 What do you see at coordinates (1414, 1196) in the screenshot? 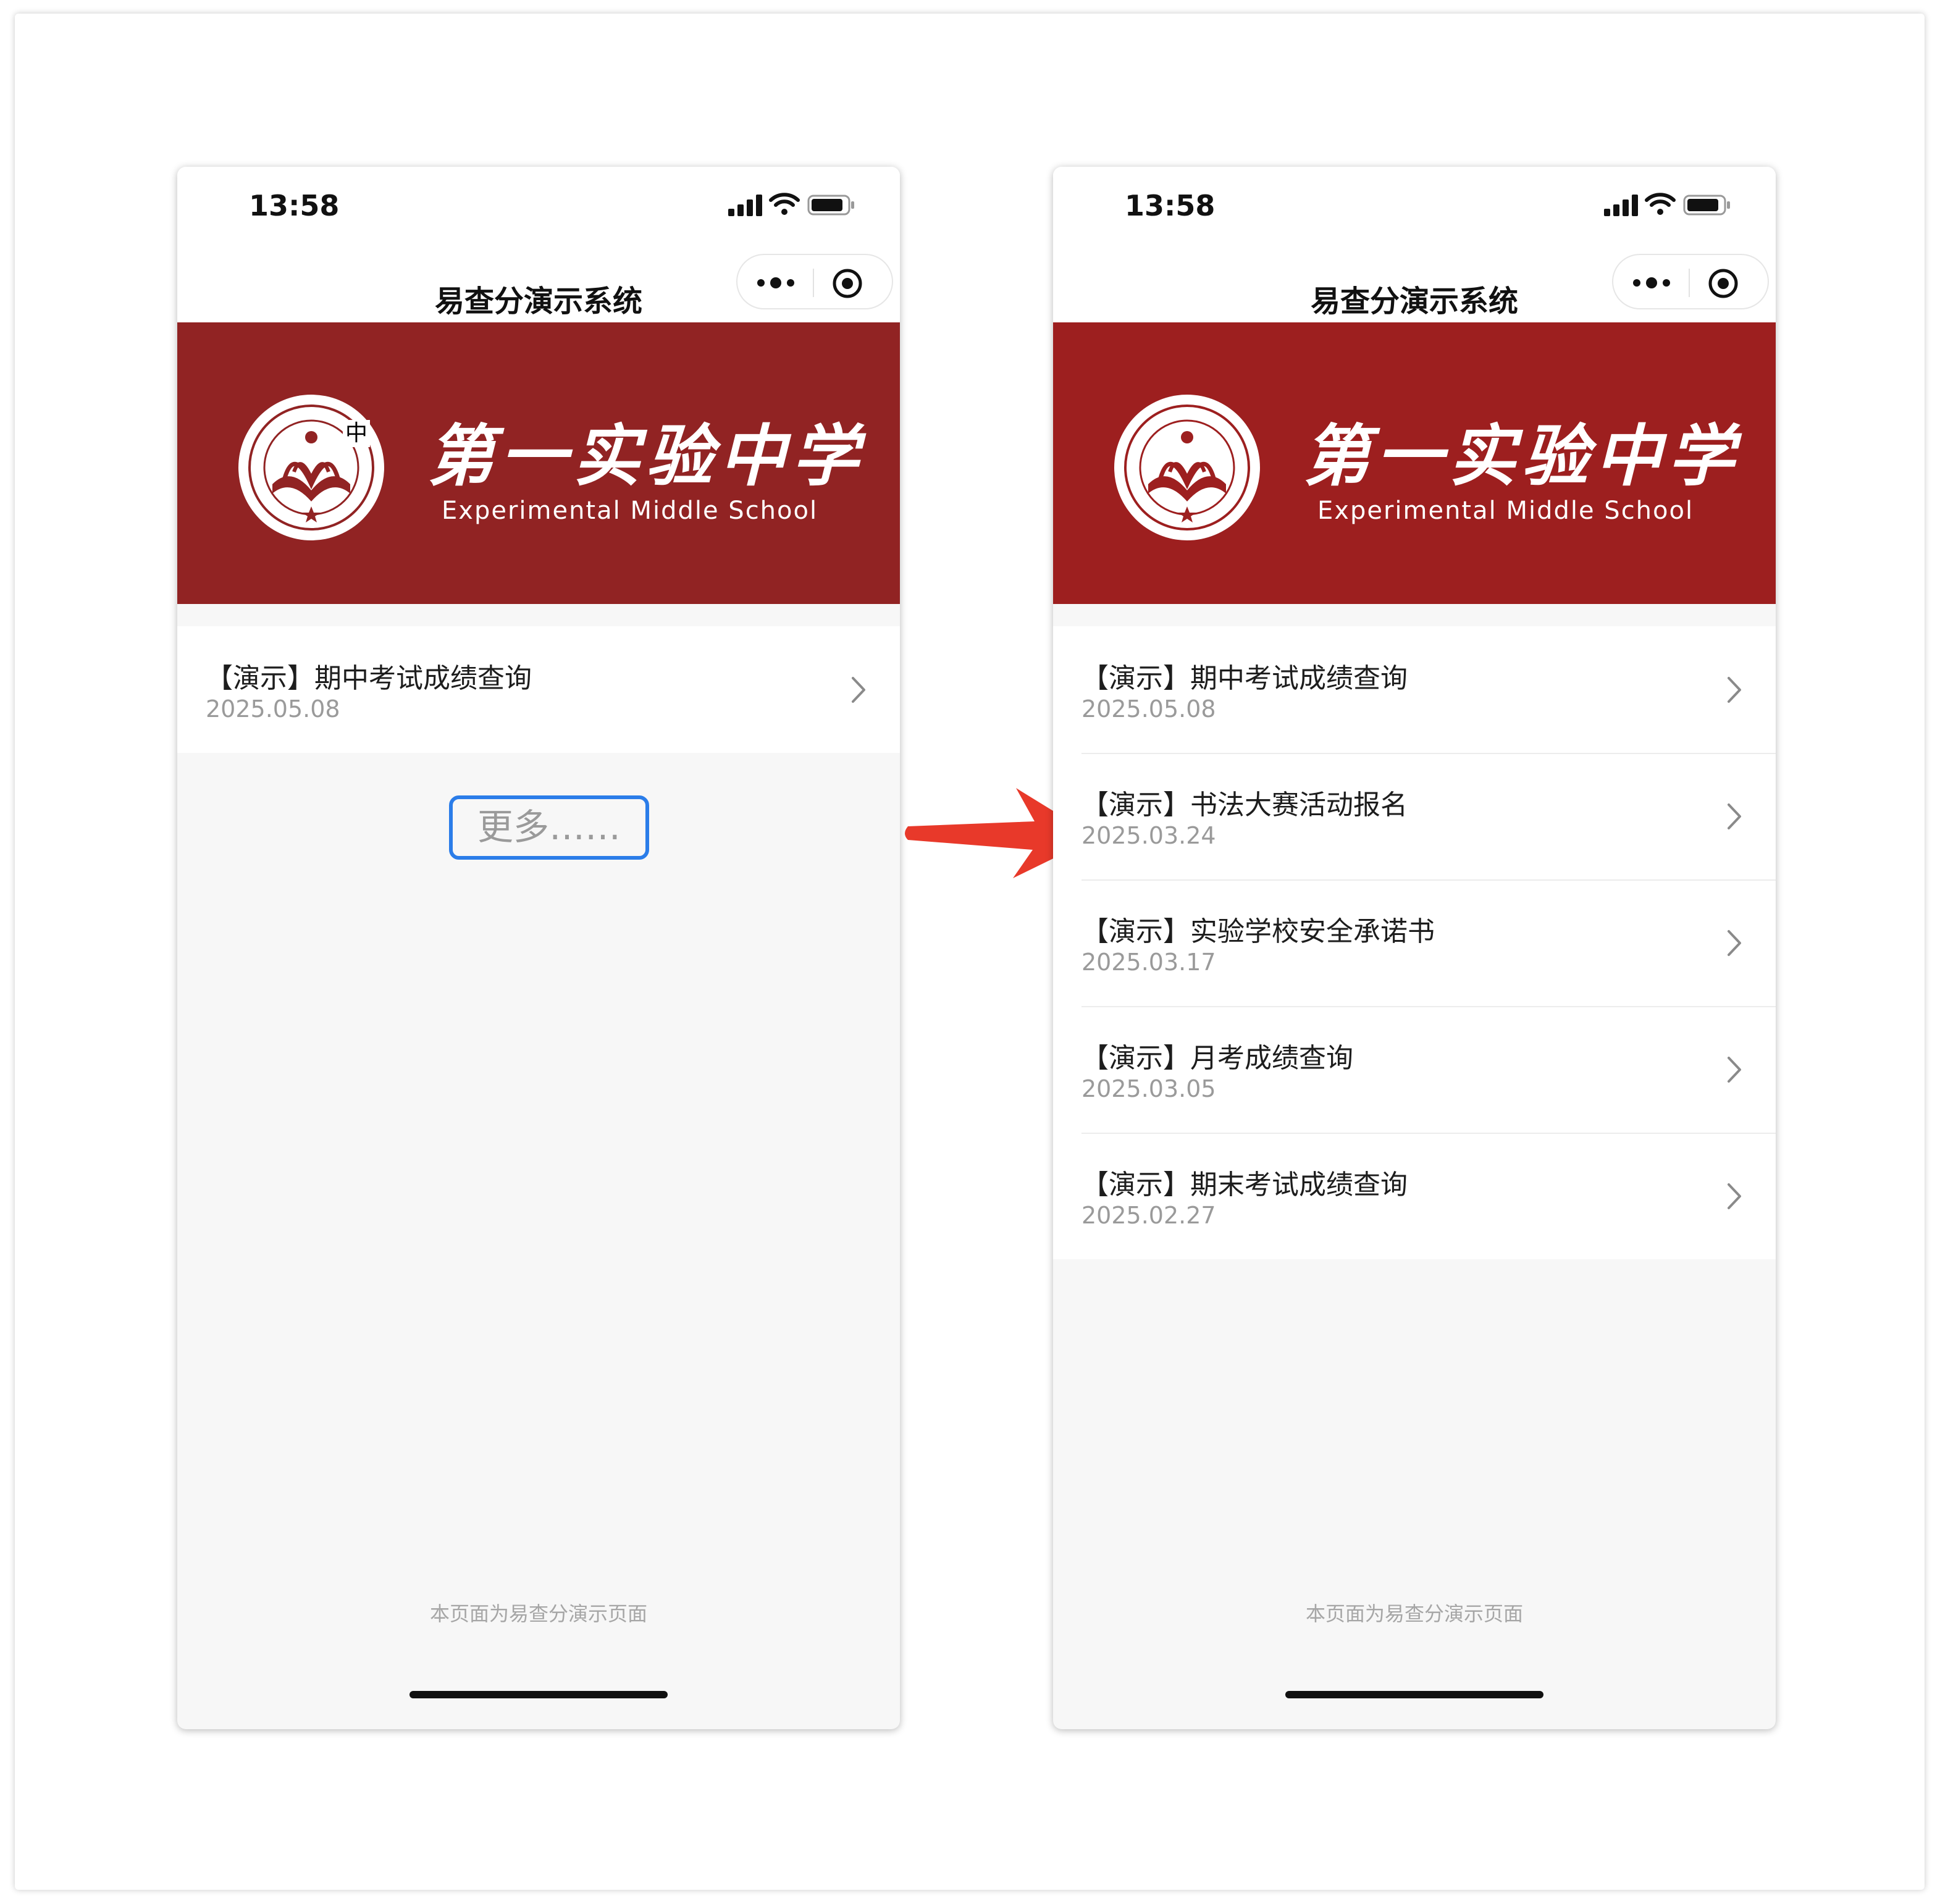
I see `list-item: 【演示】期末考试成绩查询 2025.02.27` at bounding box center [1414, 1196].